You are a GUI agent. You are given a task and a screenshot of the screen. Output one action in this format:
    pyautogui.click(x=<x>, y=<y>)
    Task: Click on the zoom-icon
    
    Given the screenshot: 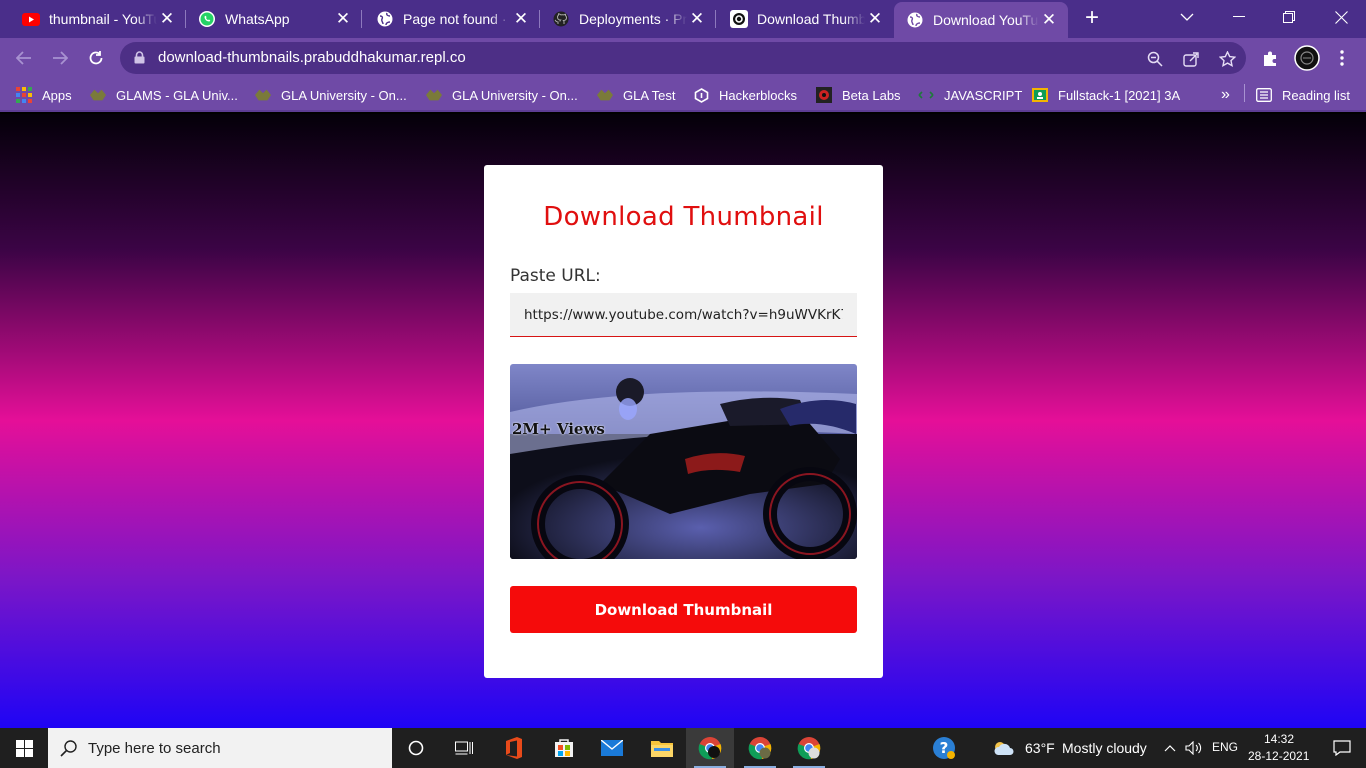 What is the action you would take?
    pyautogui.click(x=1155, y=59)
    